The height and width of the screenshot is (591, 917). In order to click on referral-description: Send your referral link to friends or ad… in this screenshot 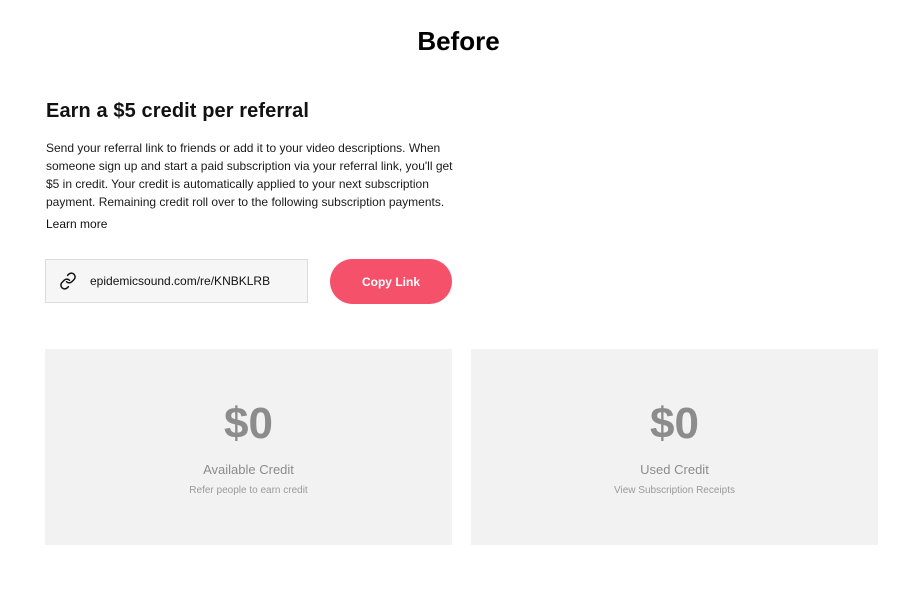, I will do `click(249, 175)`.